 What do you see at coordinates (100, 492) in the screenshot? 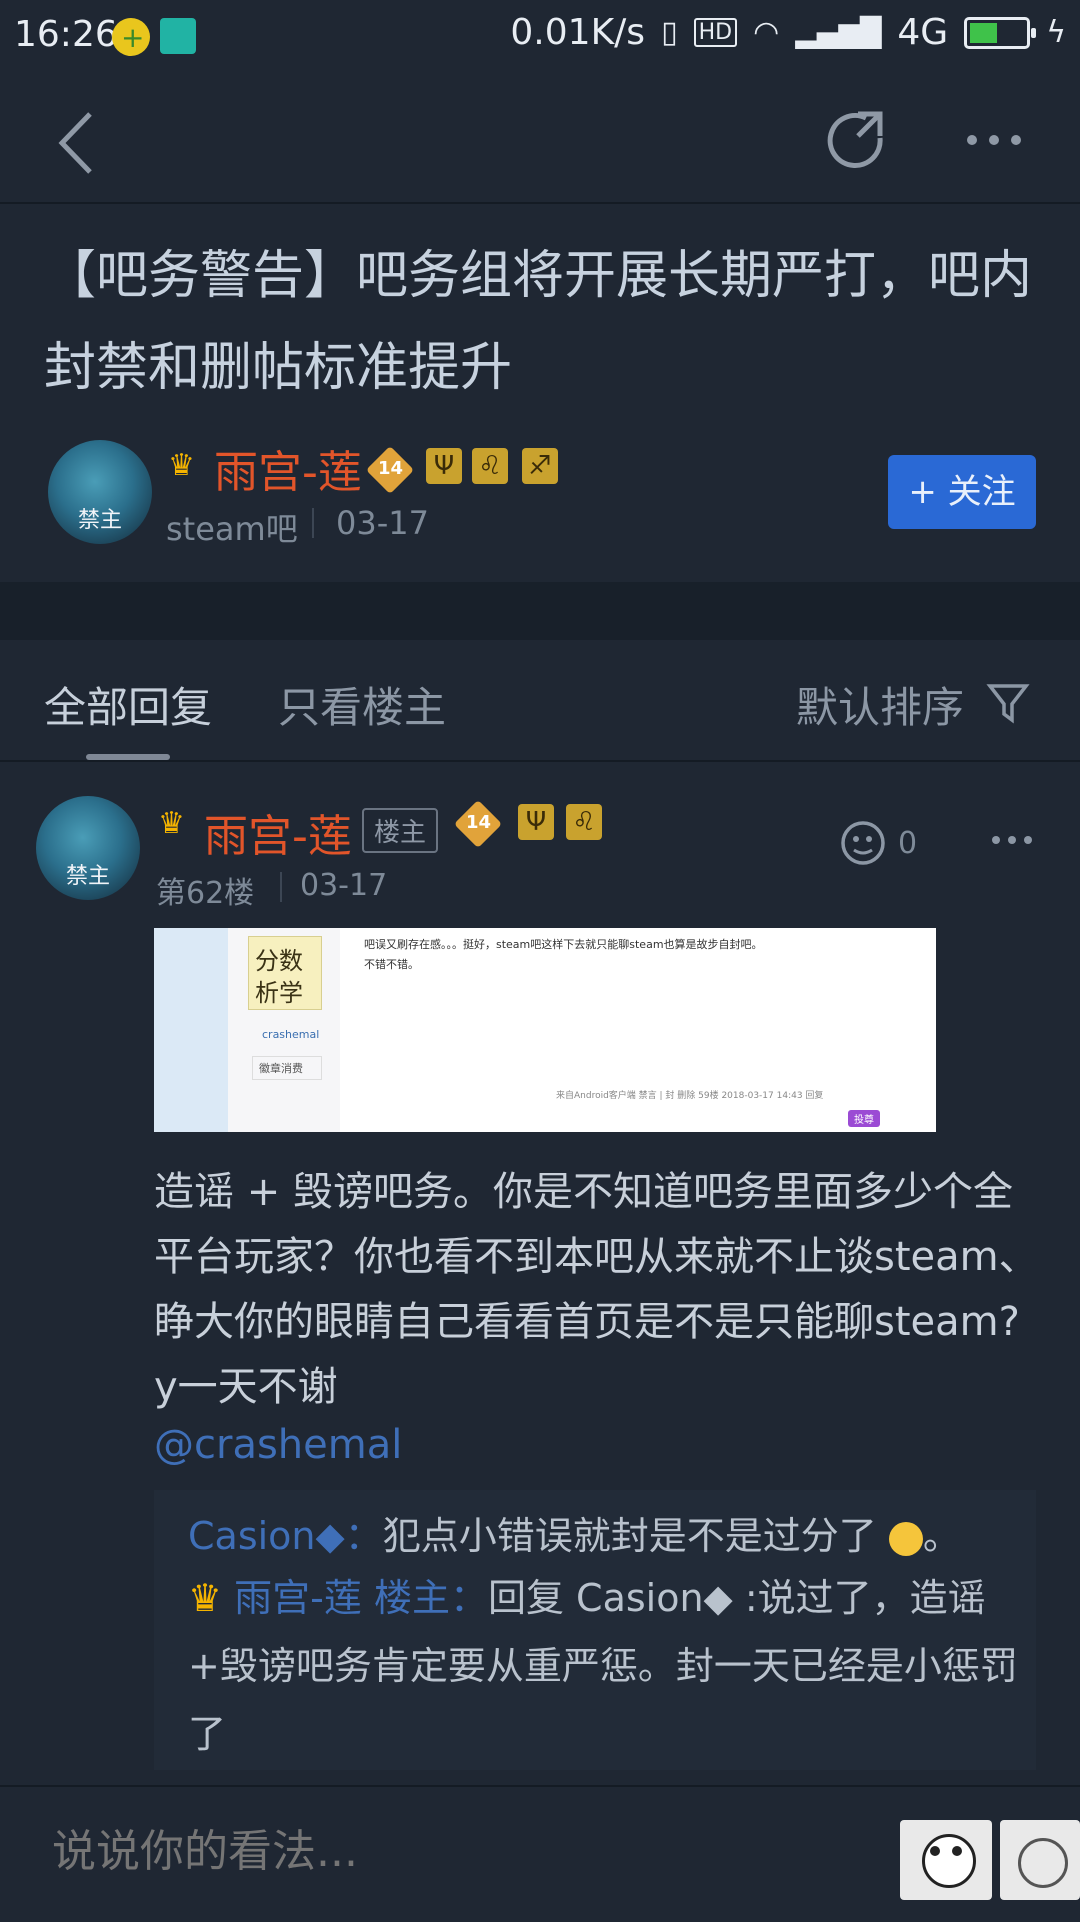
I see `author-avatar: 禁主` at bounding box center [100, 492].